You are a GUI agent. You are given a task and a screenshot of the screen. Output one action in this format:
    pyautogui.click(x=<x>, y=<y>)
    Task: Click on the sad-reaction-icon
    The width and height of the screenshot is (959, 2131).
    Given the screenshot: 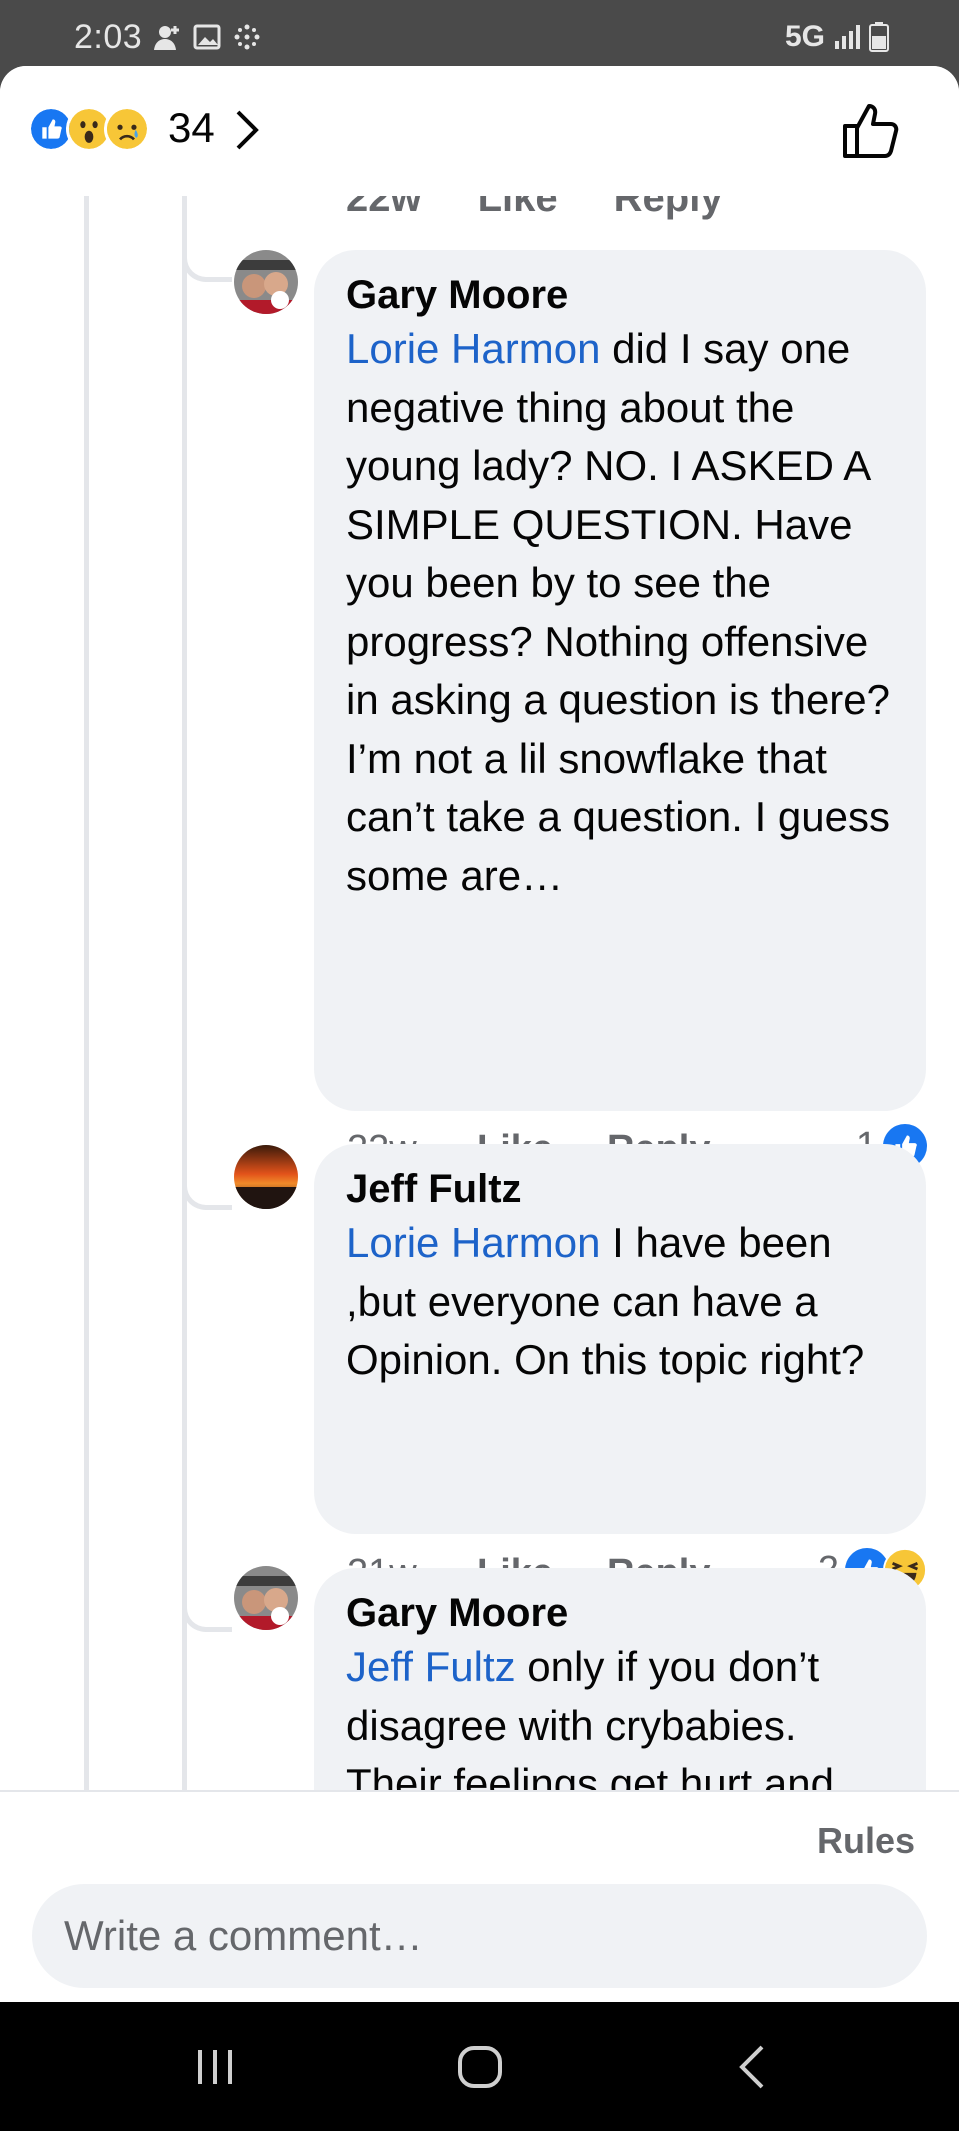 What is the action you would take?
    pyautogui.click(x=127, y=129)
    